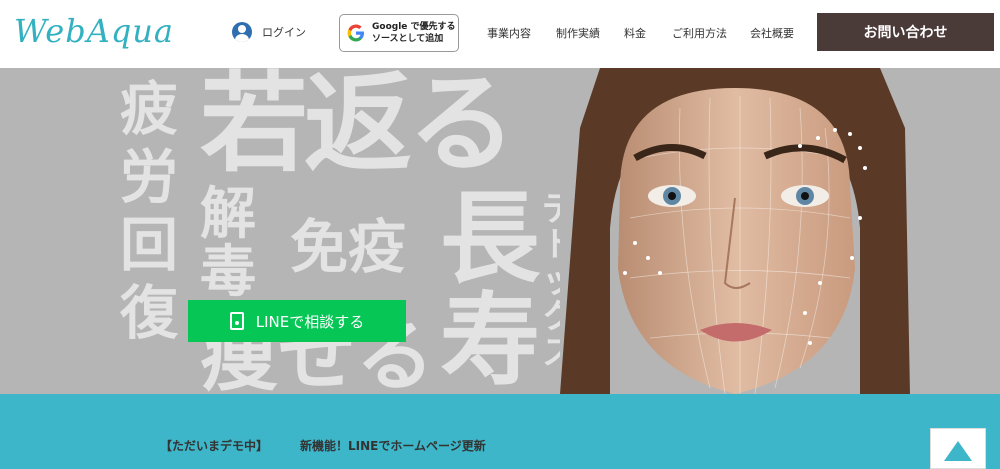 This screenshot has width=1000, height=469. I want to click on hero-word-meneki: 免疫, so click(348, 247).